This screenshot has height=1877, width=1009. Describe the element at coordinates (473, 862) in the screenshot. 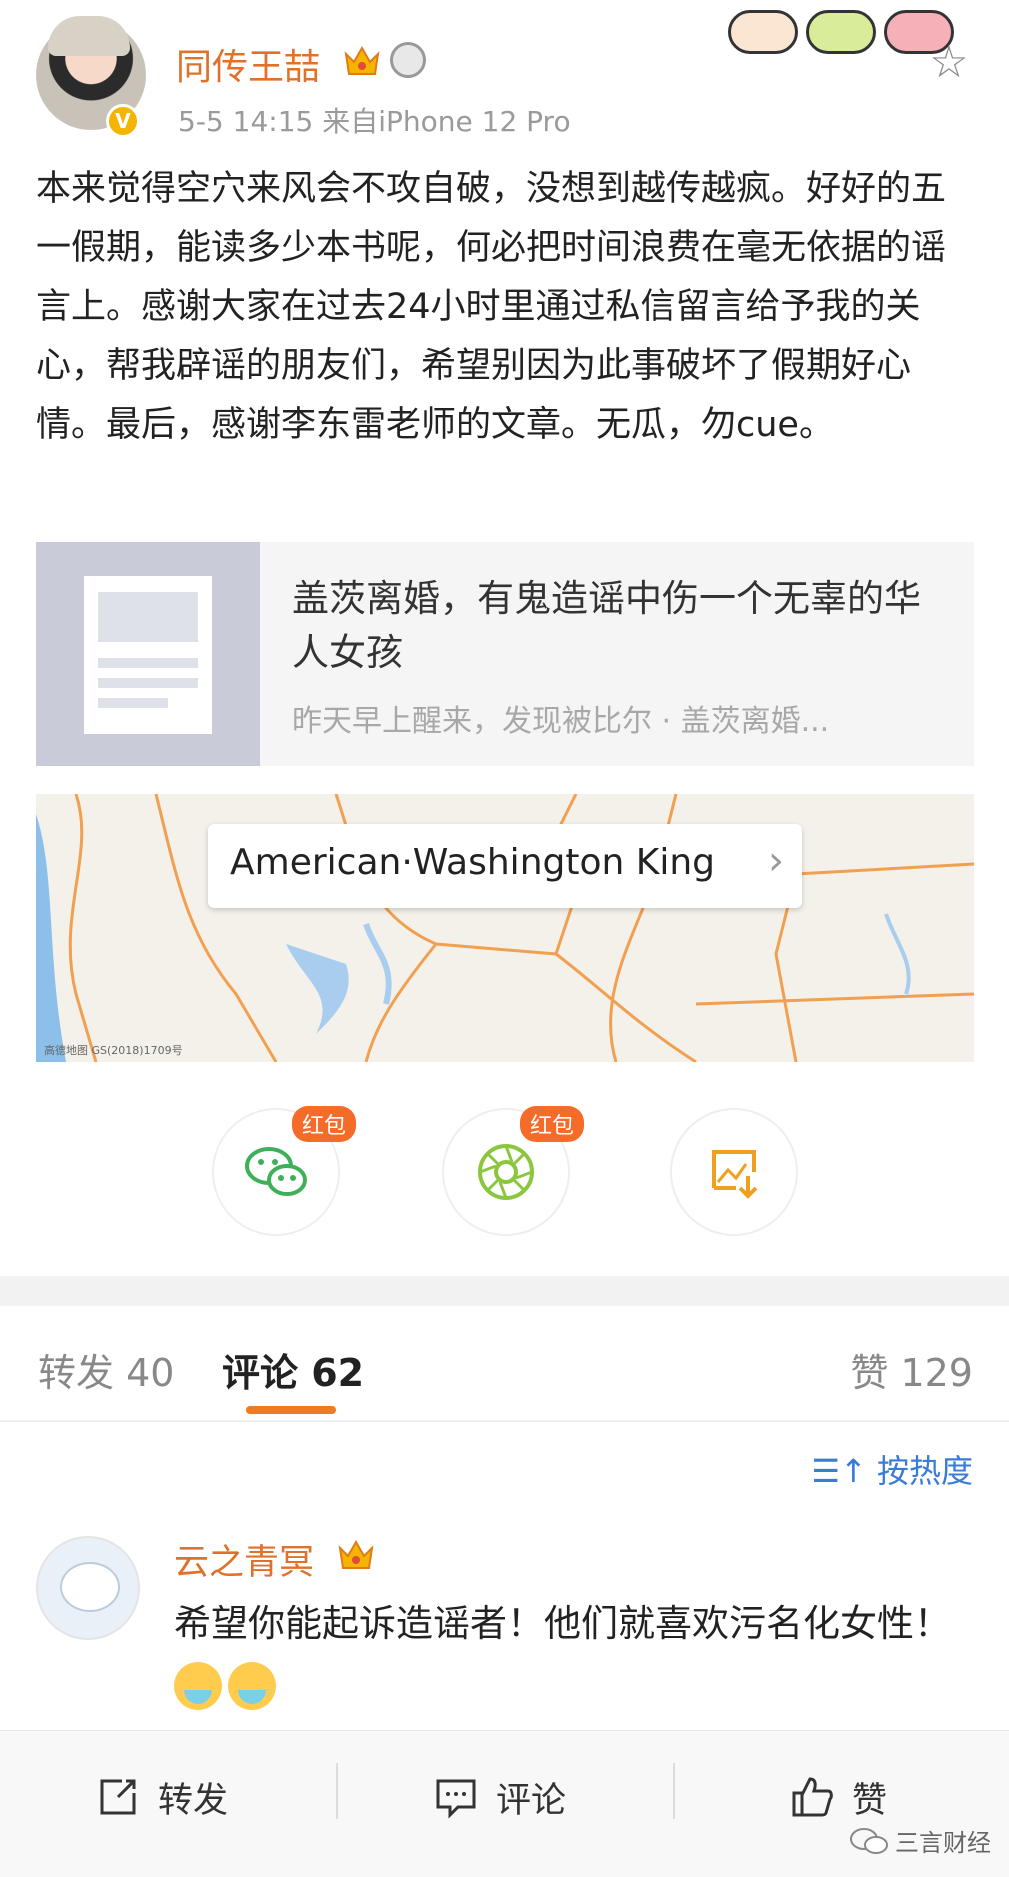

I see `map-location-label: American·Washington King` at that location.